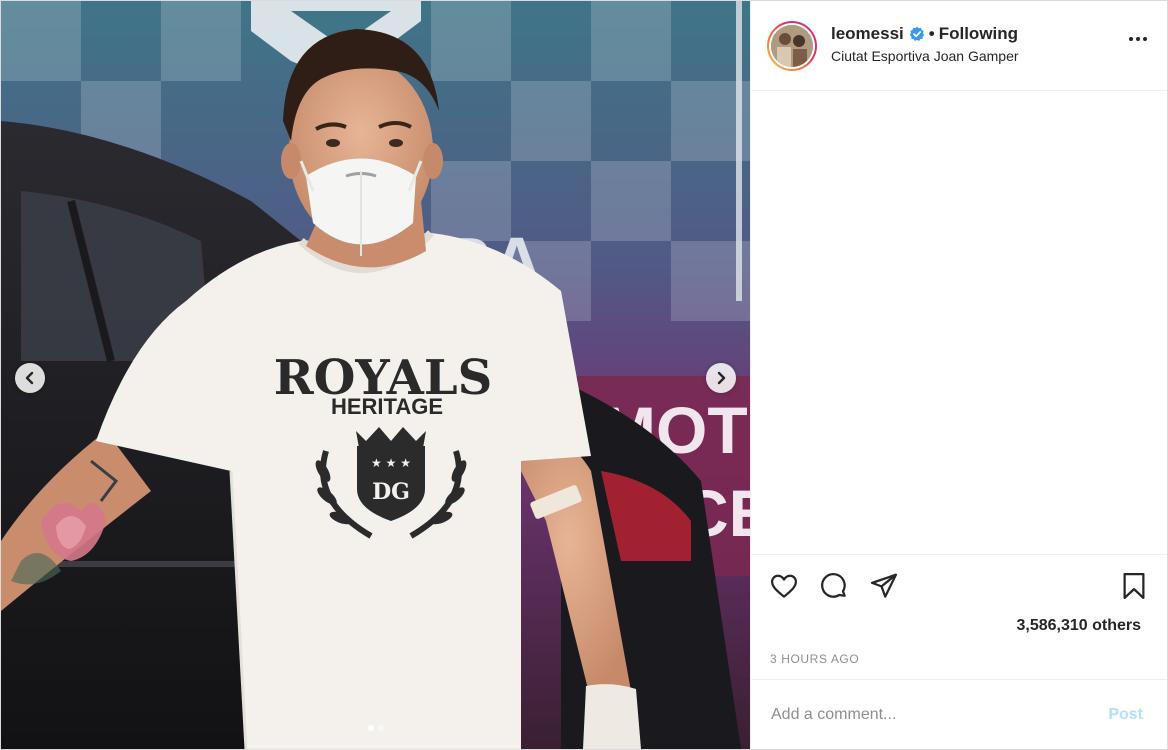  I want to click on bookmark-icon, so click(1134, 586).